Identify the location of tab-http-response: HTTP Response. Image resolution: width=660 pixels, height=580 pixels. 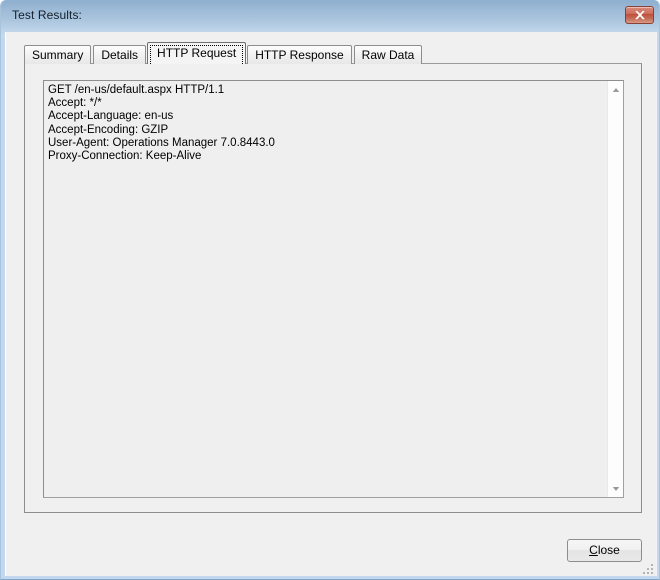
(299, 54).